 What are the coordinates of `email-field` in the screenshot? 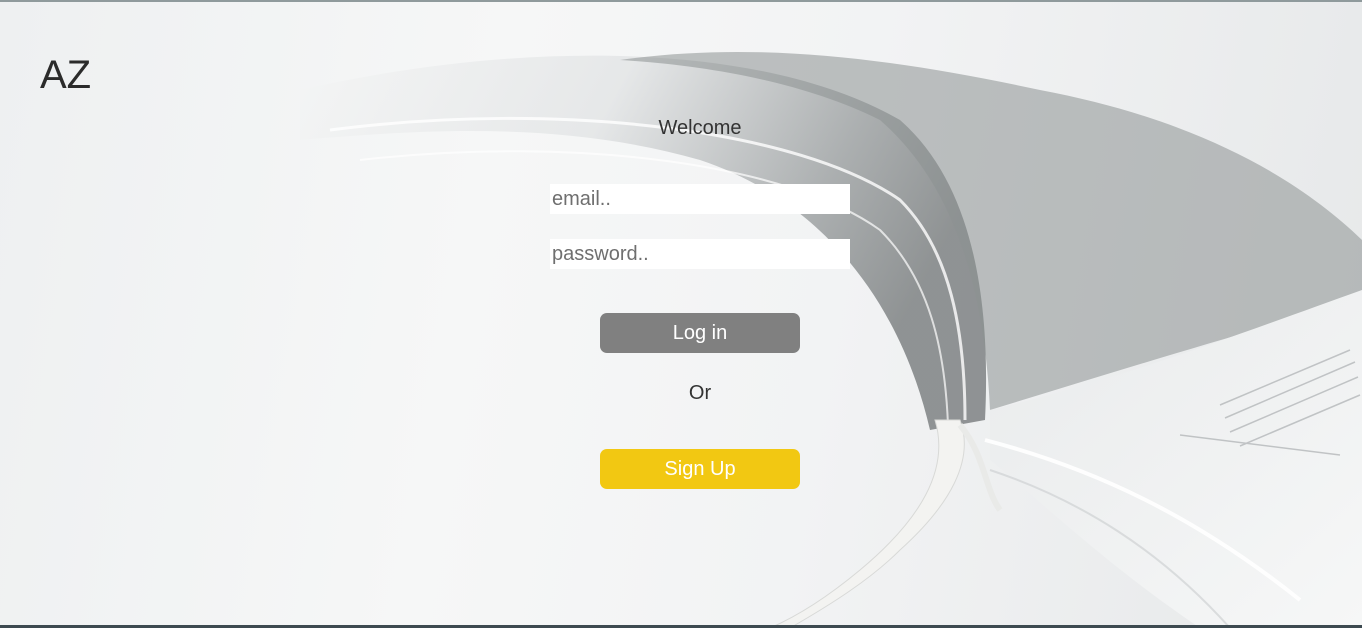 It's located at (700, 199).